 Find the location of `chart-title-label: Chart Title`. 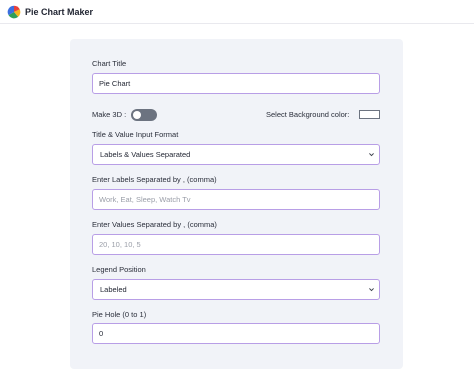

chart-title-label: Chart Title is located at coordinates (109, 63).